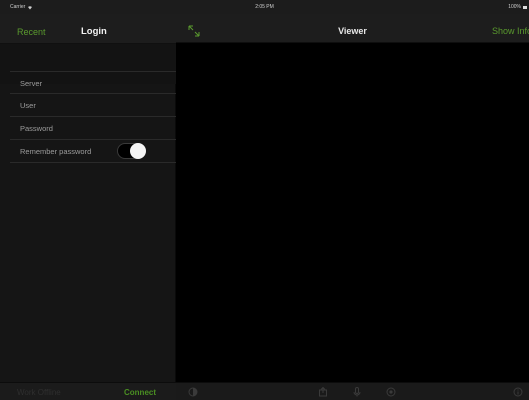 This screenshot has width=529, height=400. I want to click on viewer-nav-bar: Viewer Show Info, so click(352, 28).